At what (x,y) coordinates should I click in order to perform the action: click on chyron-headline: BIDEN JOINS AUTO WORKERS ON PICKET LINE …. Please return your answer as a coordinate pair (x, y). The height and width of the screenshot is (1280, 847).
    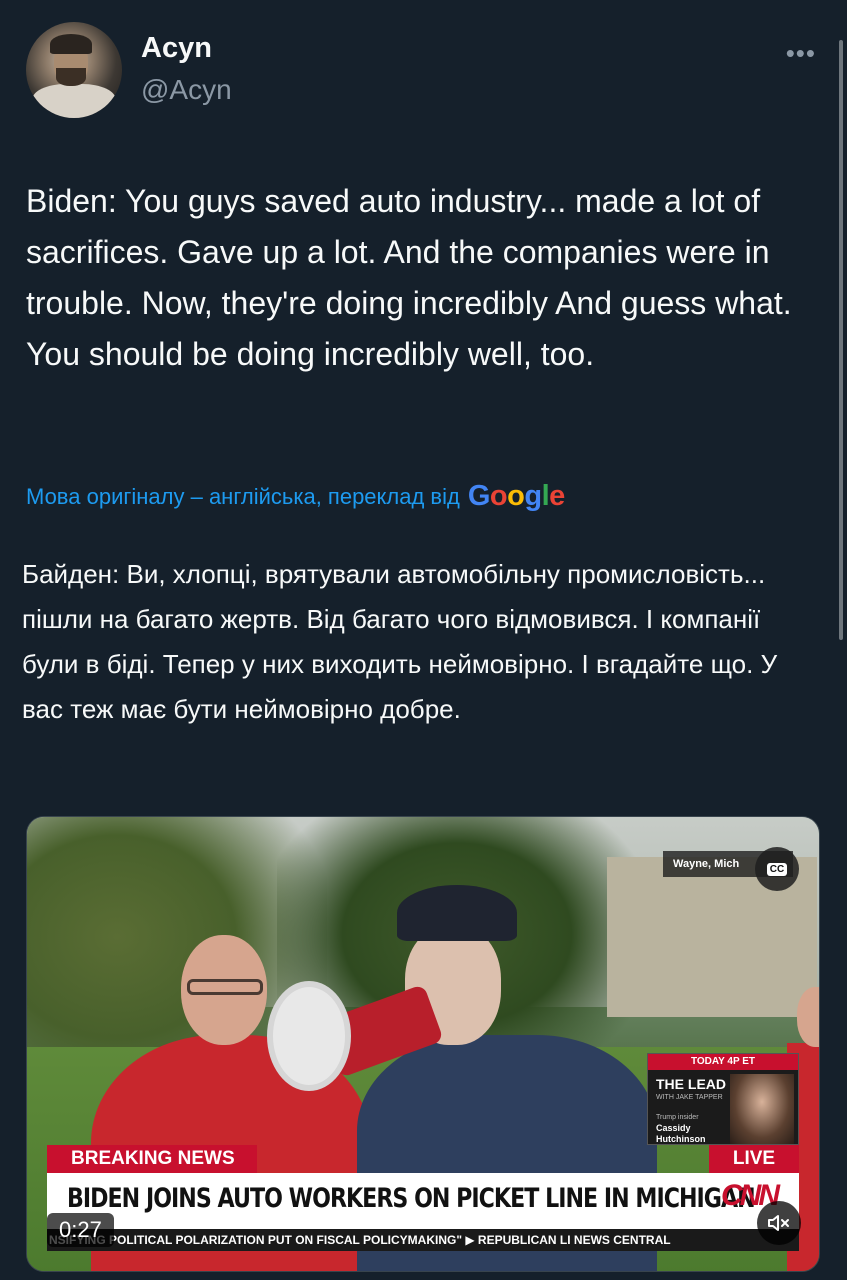
    Looking at the image, I should click on (411, 1198).